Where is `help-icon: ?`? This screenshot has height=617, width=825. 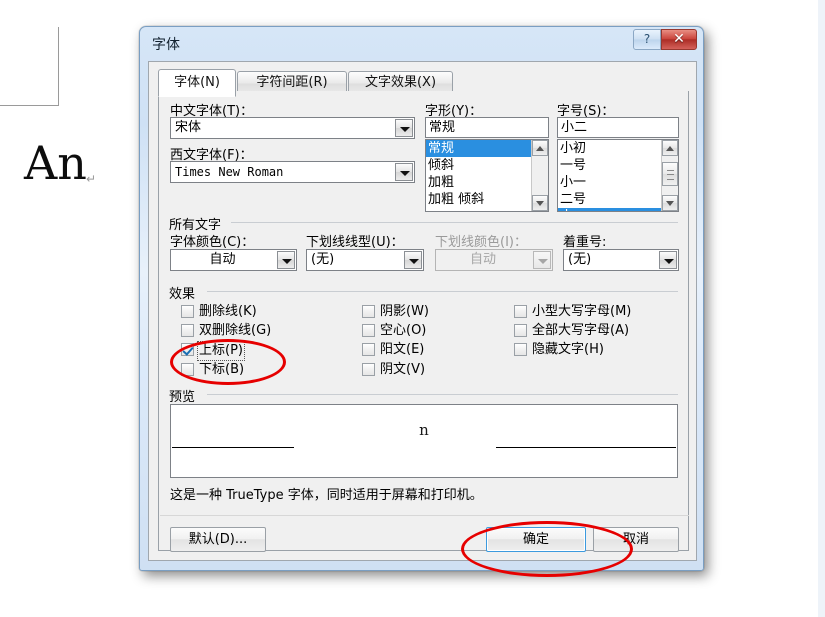 help-icon: ? is located at coordinates (647, 39).